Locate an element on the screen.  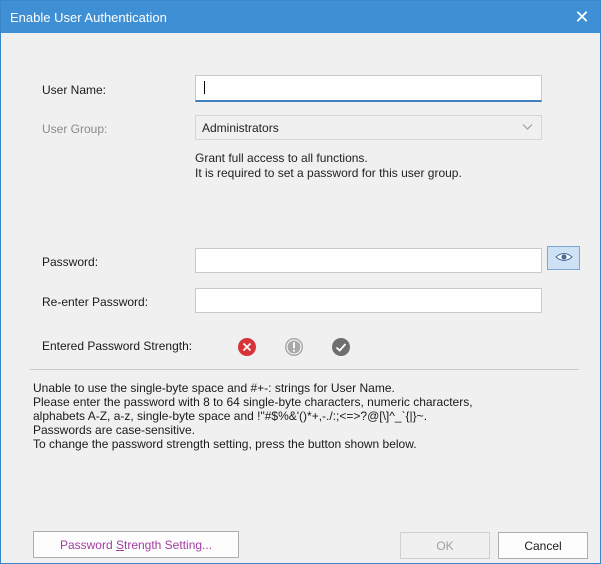
user-group-value: Administrators is located at coordinates (240, 128).